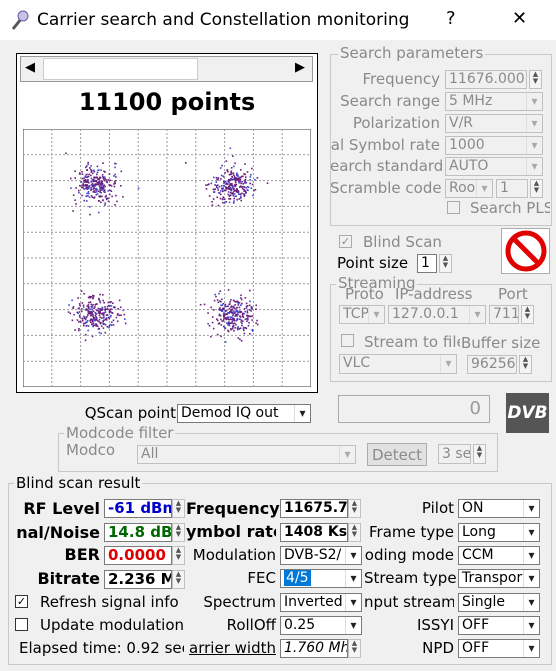 Image resolution: width=556 pixels, height=671 pixels. What do you see at coordinates (486, 79) in the screenshot?
I see `frequency-input: 11676.000` at bounding box center [486, 79].